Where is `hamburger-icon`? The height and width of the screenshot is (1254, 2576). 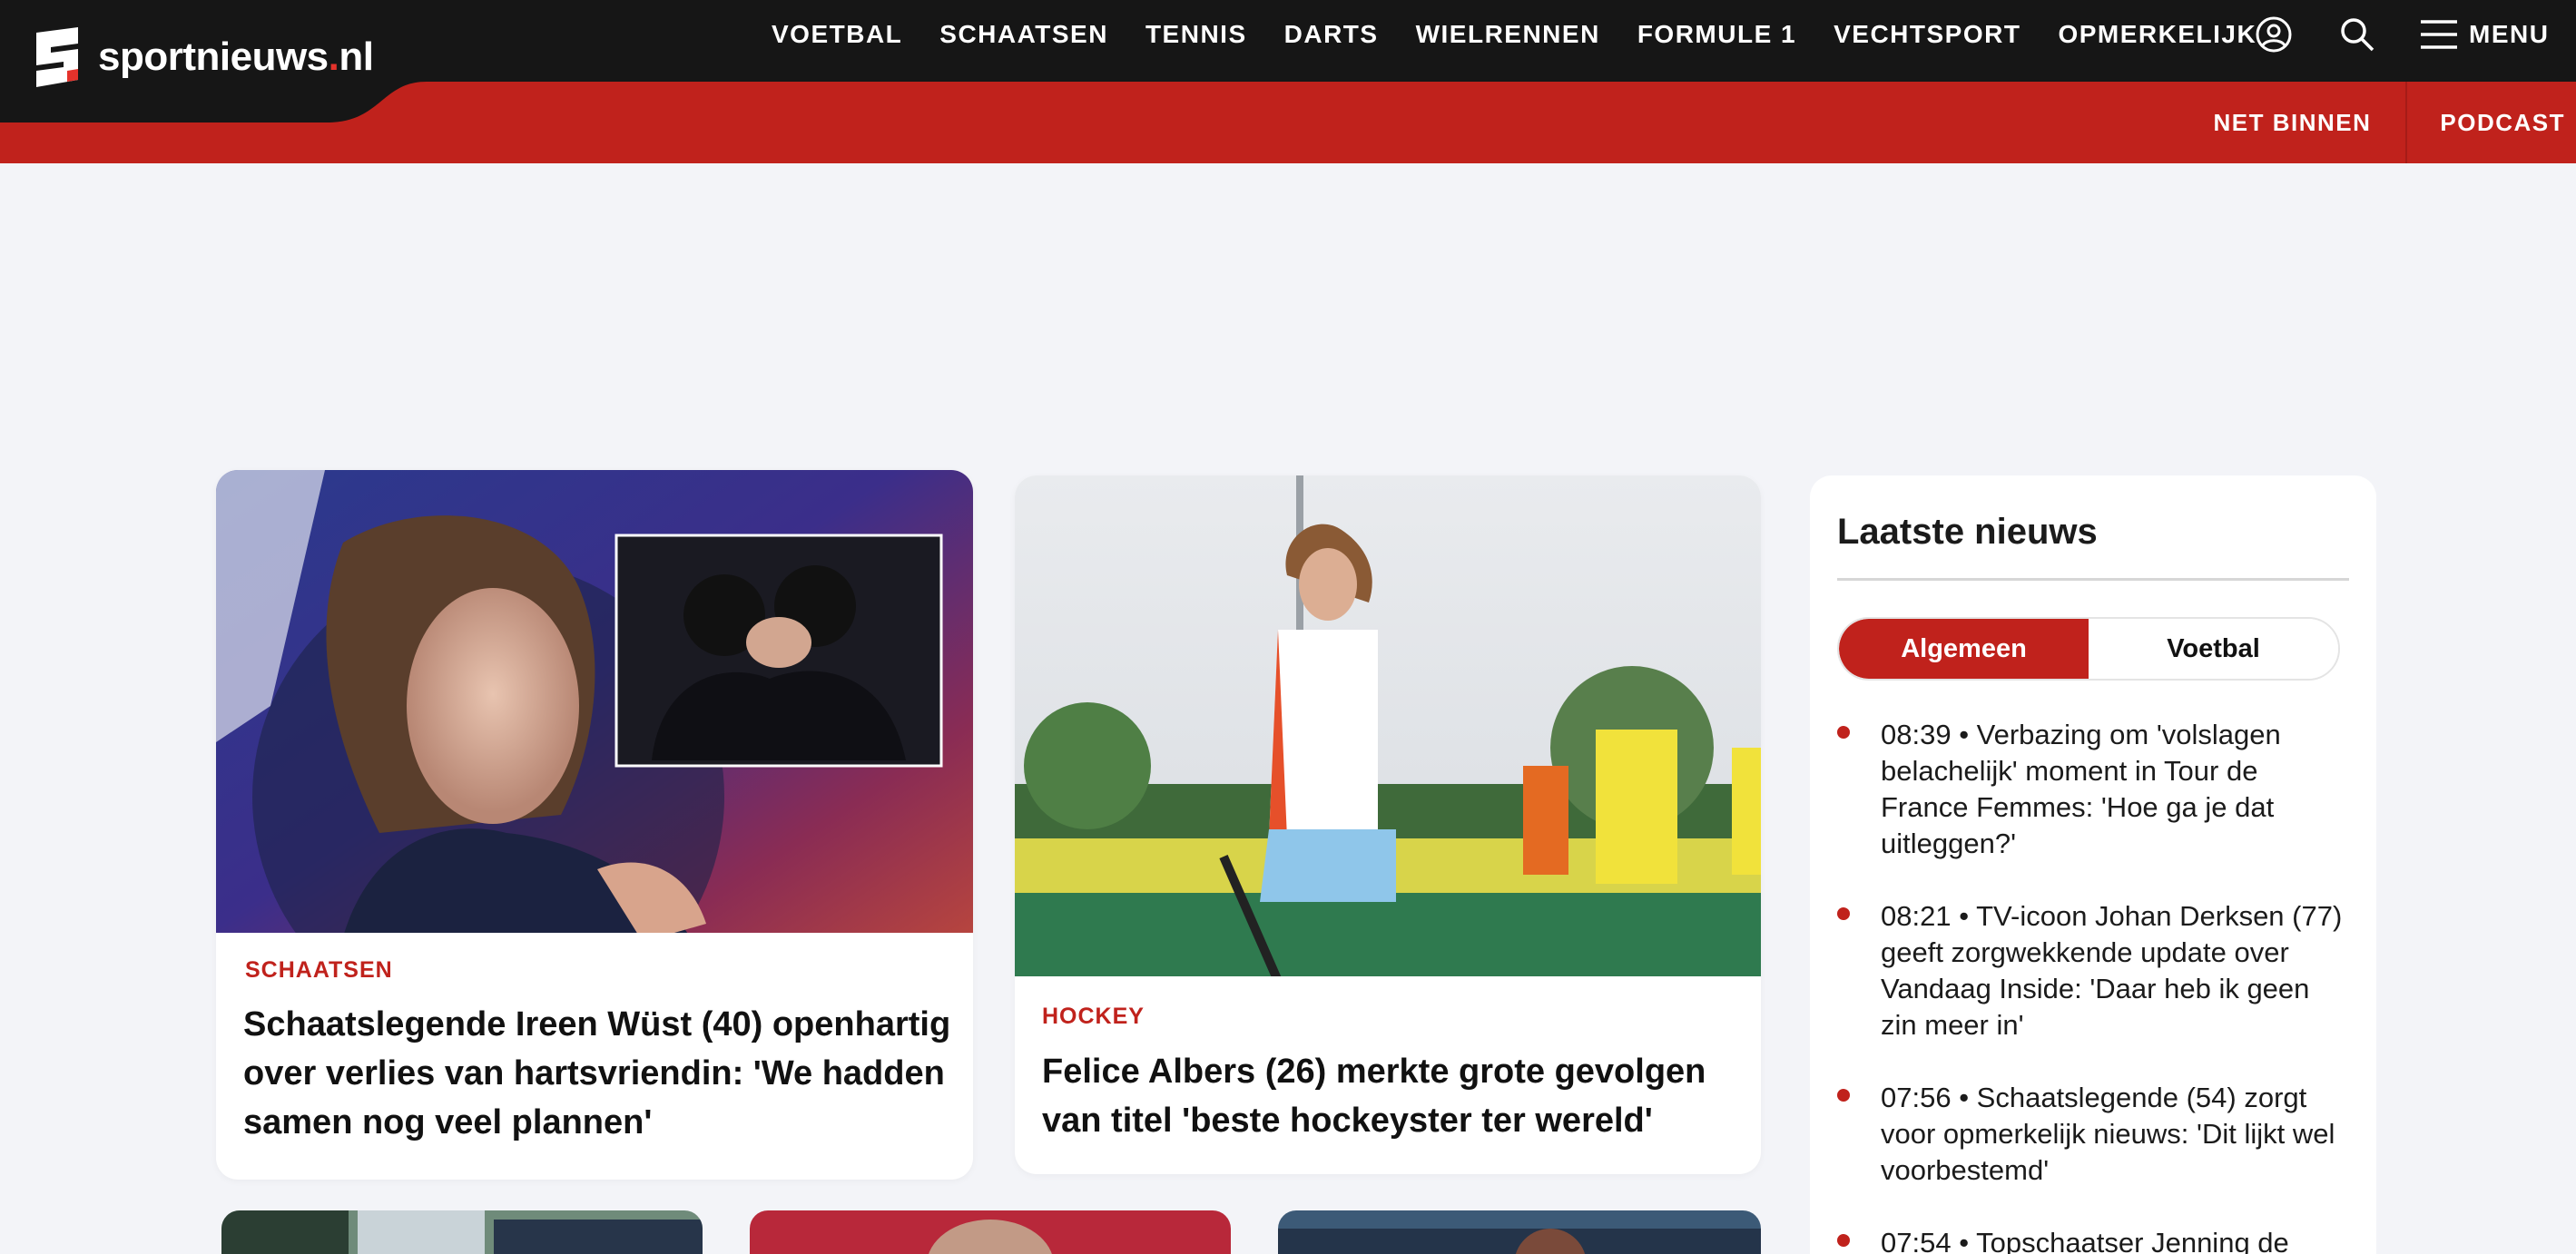
hamburger-icon is located at coordinates (2439, 34).